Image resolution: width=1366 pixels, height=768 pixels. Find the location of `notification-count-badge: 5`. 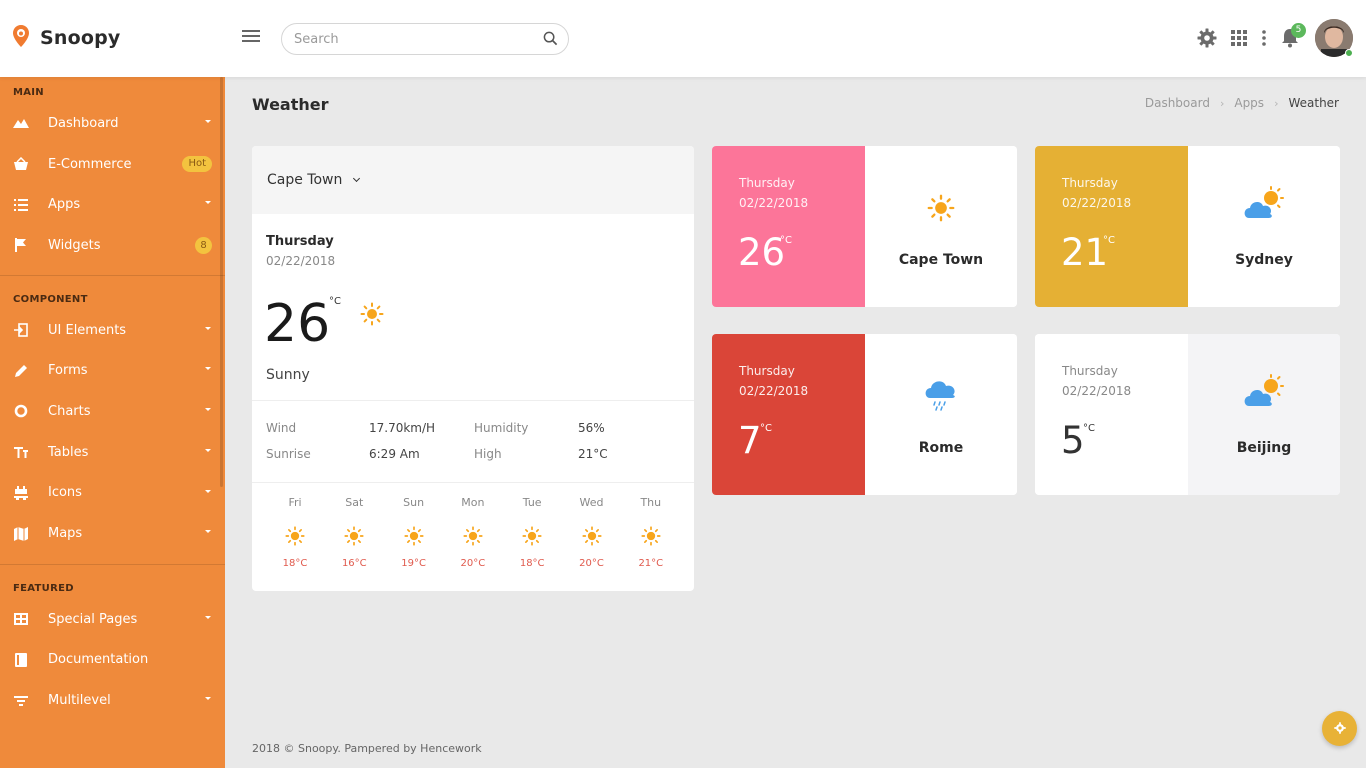

notification-count-badge: 5 is located at coordinates (1298, 30).